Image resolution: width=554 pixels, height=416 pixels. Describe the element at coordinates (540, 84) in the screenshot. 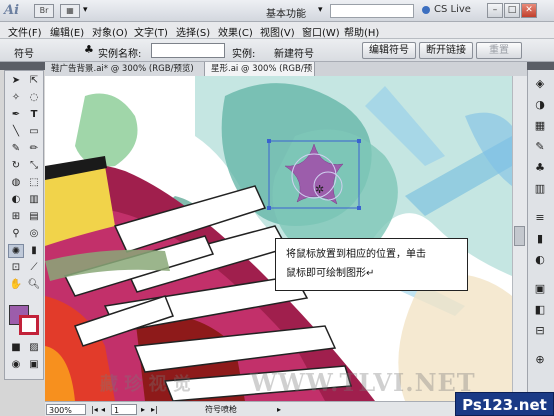

I see `color-panel-icon: ◈` at that location.